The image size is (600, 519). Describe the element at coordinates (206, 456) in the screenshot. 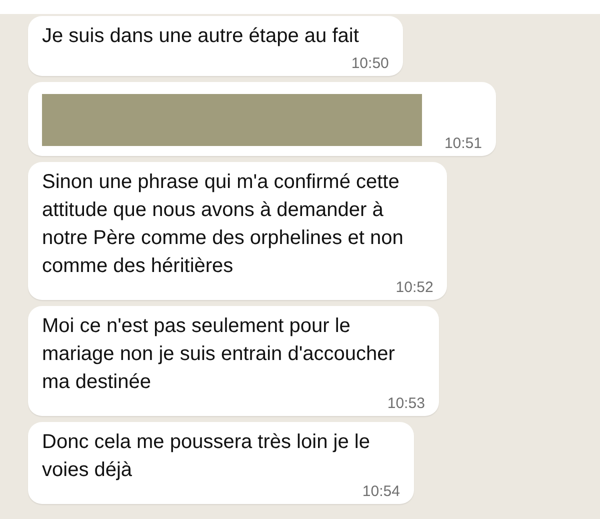

I see `message-text: Donc cela me poussera très loin je le voies déjà` at that location.